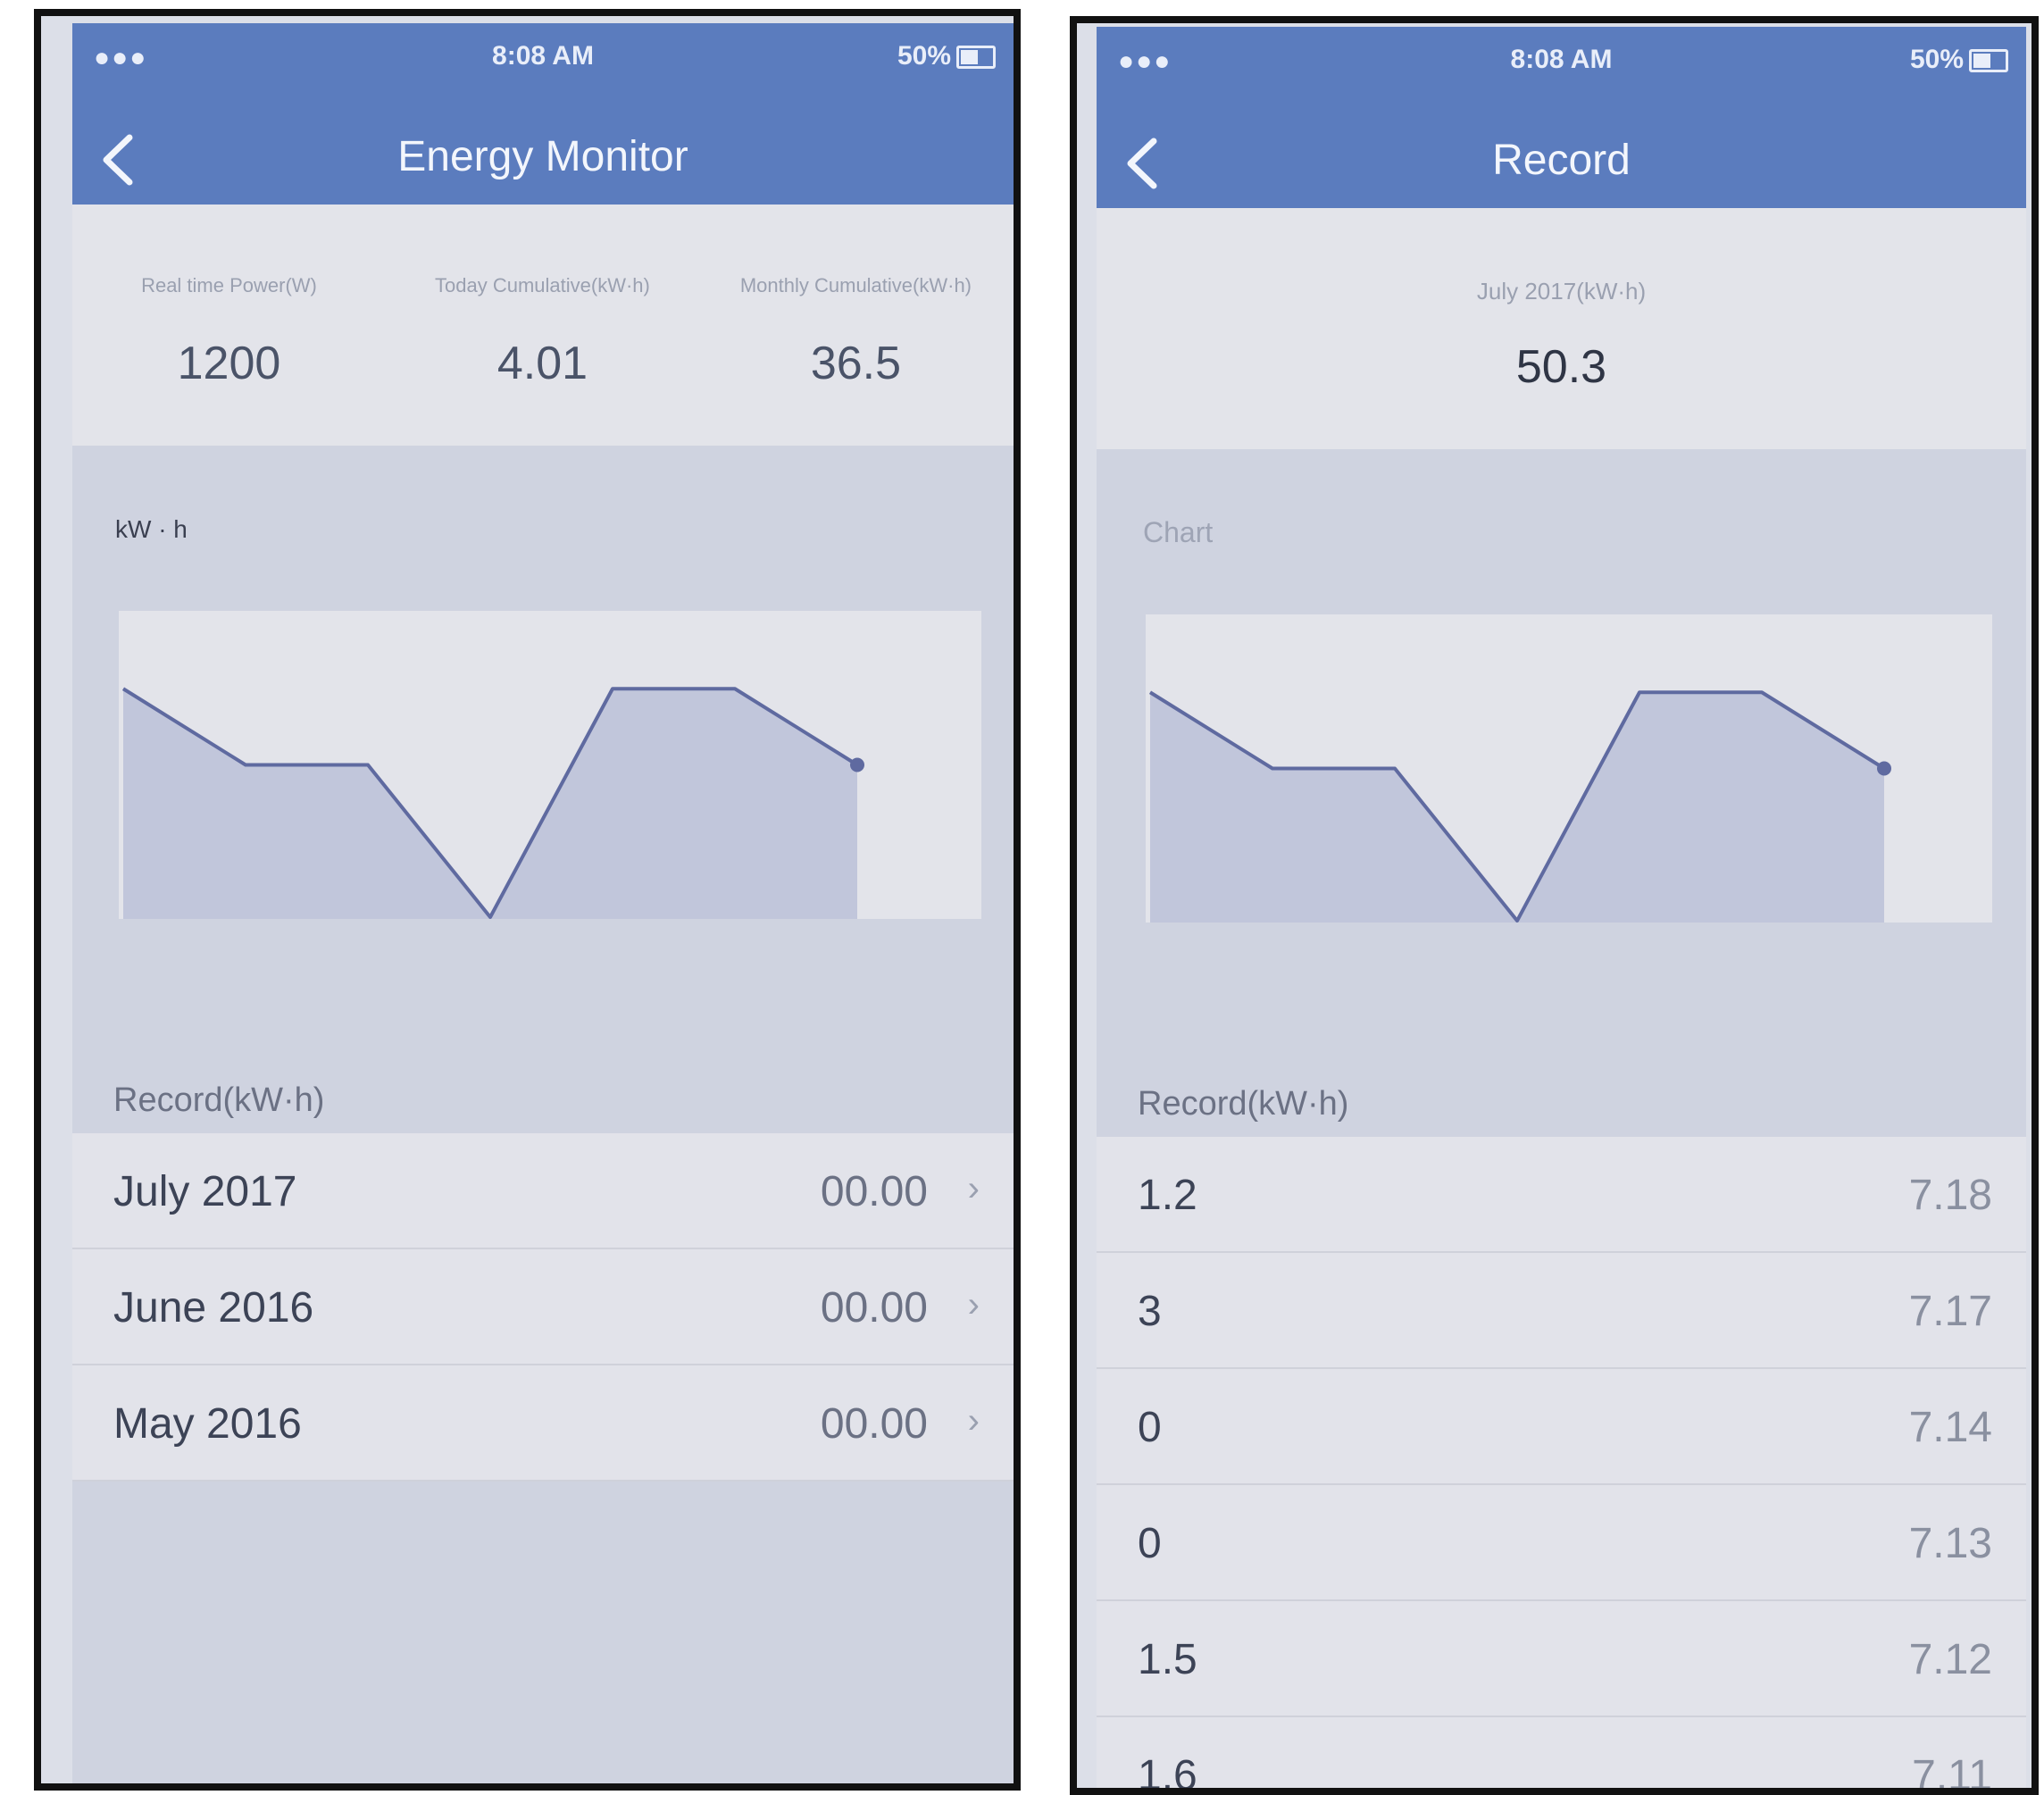 This screenshot has height=1795, width=2044. I want to click on energy-chart, so click(550, 765).